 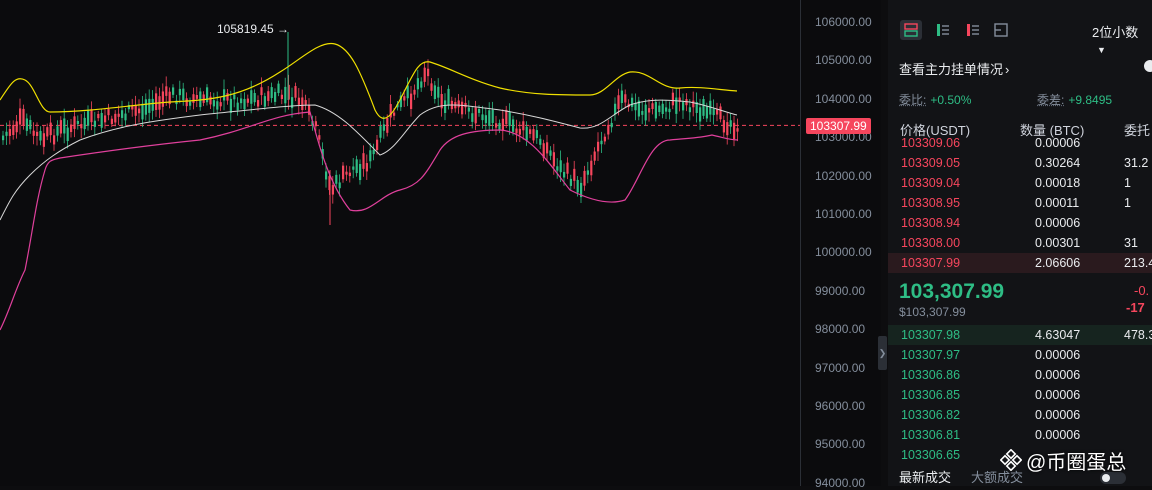 I want to click on main-orders-link: 查看主力挂单情况 ›, so click(x=954, y=68).